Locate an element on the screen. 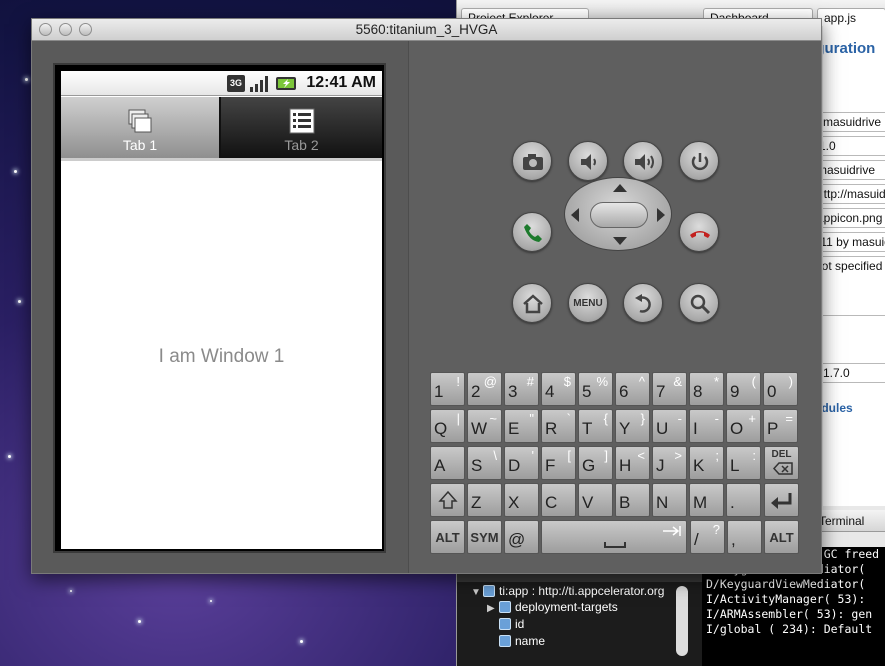 The width and height of the screenshot is (885, 666). tab-2: Tab 2 is located at coordinates (301, 127).